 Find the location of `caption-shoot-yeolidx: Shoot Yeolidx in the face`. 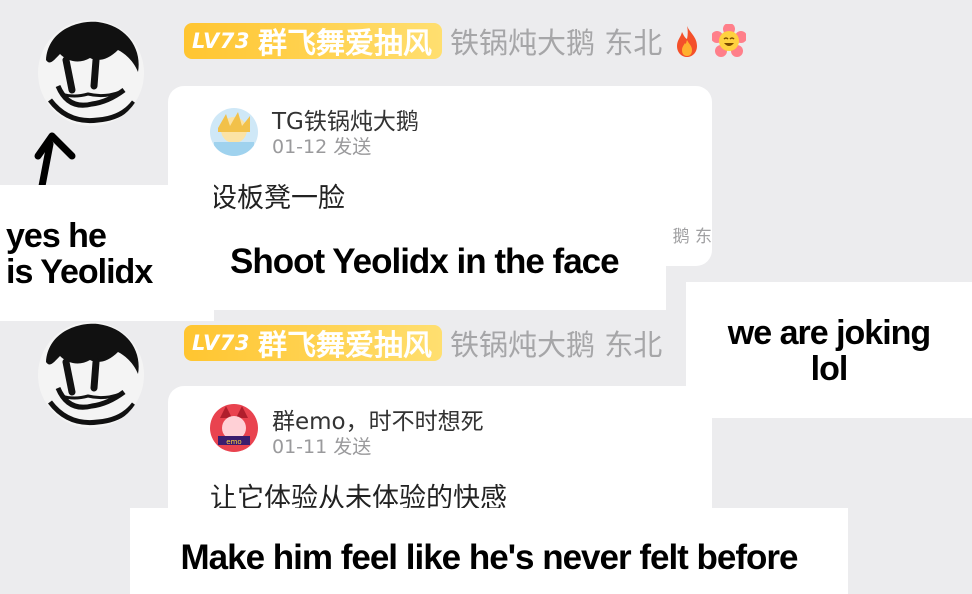

caption-shoot-yeolidx: Shoot Yeolidx in the face is located at coordinates (431, 268).